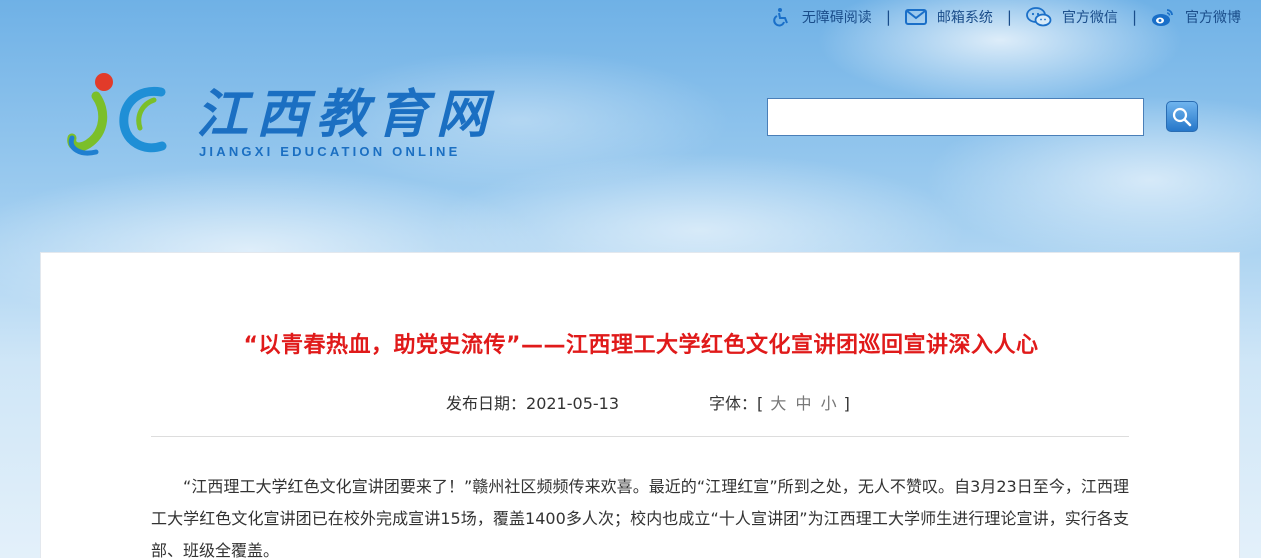 This screenshot has width=1261, height=558. What do you see at coordinates (640, 436) in the screenshot?
I see `divider` at bounding box center [640, 436].